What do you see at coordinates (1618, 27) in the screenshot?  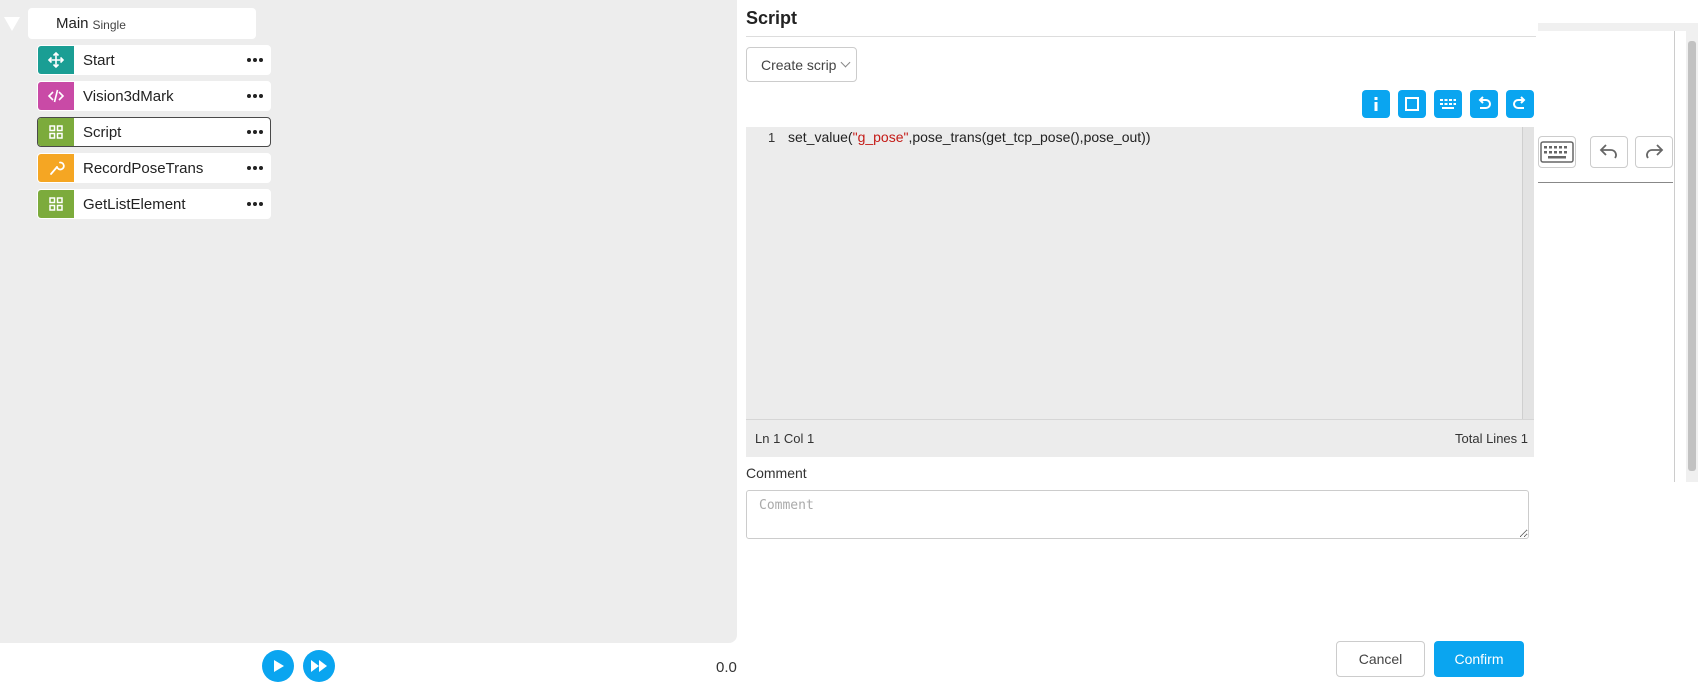 I see `side-panel-header` at bounding box center [1618, 27].